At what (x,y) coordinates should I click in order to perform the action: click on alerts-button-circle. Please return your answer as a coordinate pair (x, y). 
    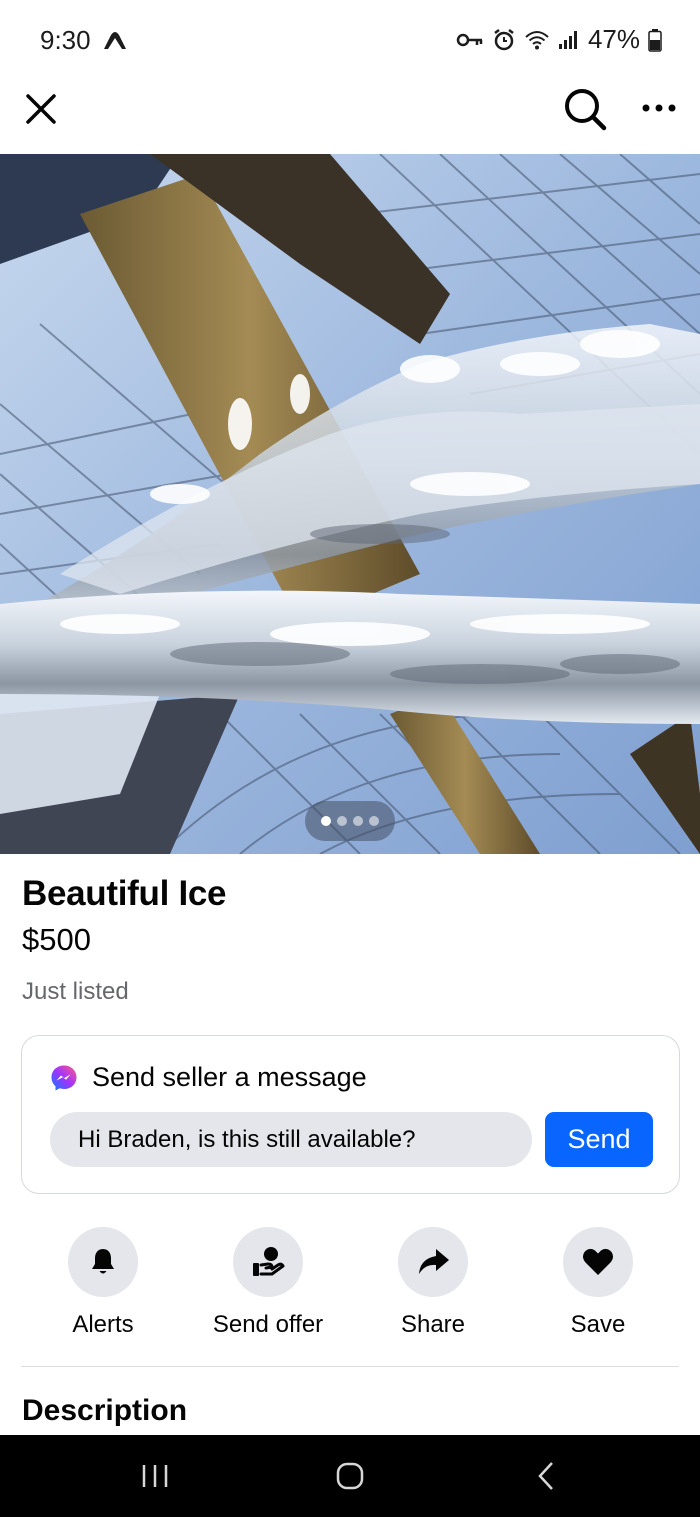
    Looking at the image, I should click on (103, 1262).